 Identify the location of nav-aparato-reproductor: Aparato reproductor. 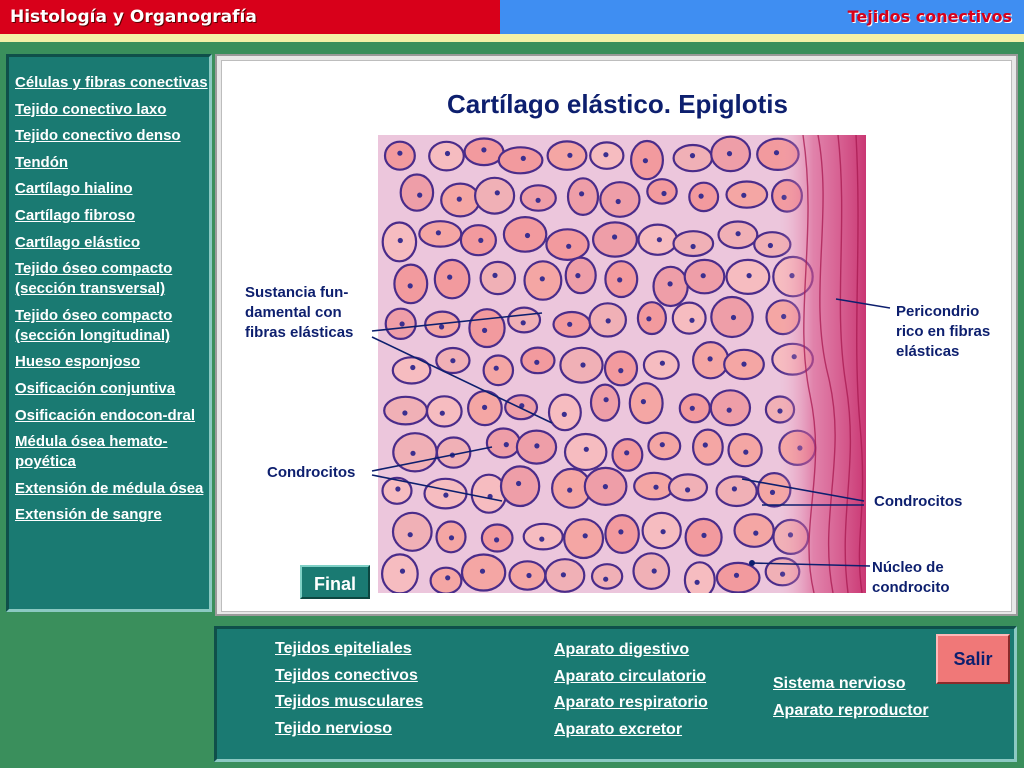
(851, 711).